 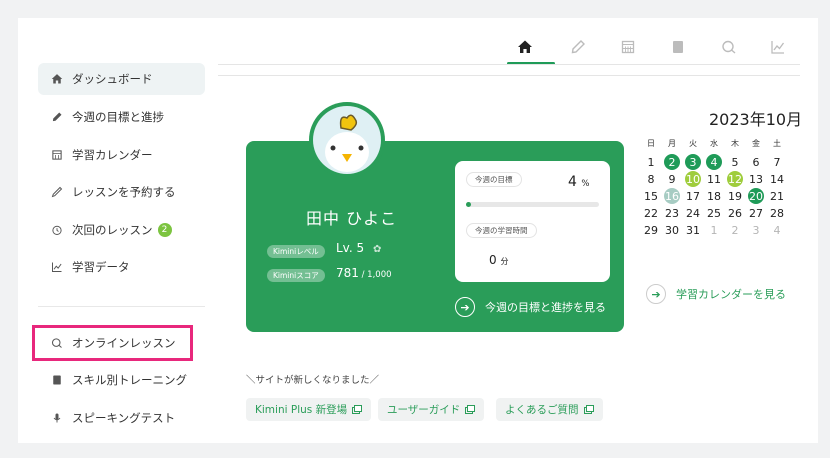 I want to click on calendar-day: 15, so click(x=651, y=196).